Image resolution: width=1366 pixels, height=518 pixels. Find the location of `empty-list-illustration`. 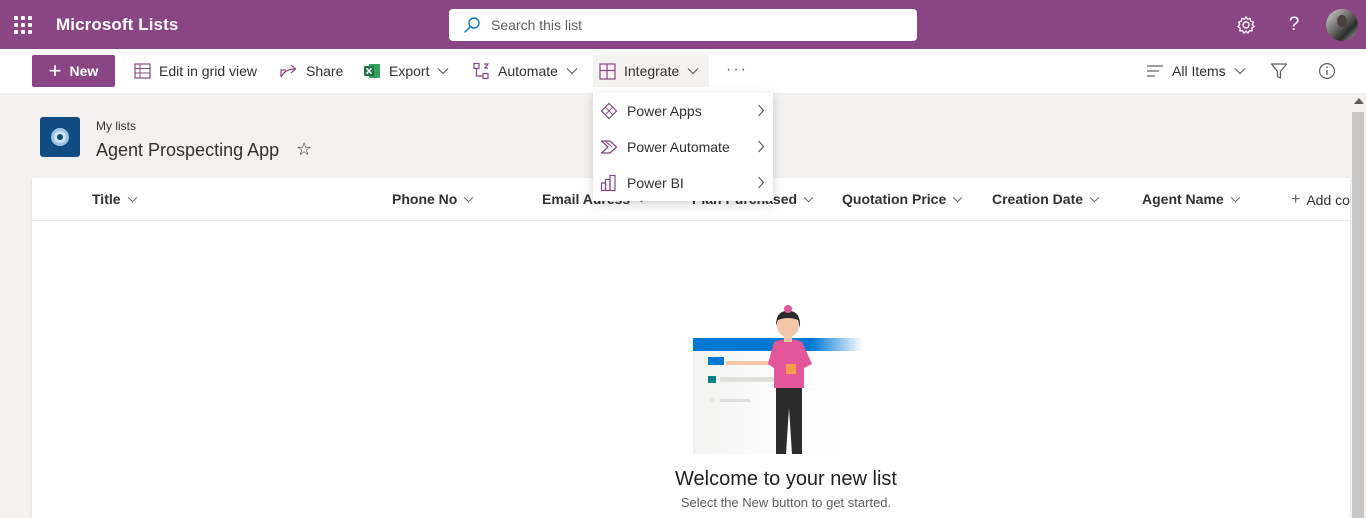

empty-list-illustration is located at coordinates (778, 379).